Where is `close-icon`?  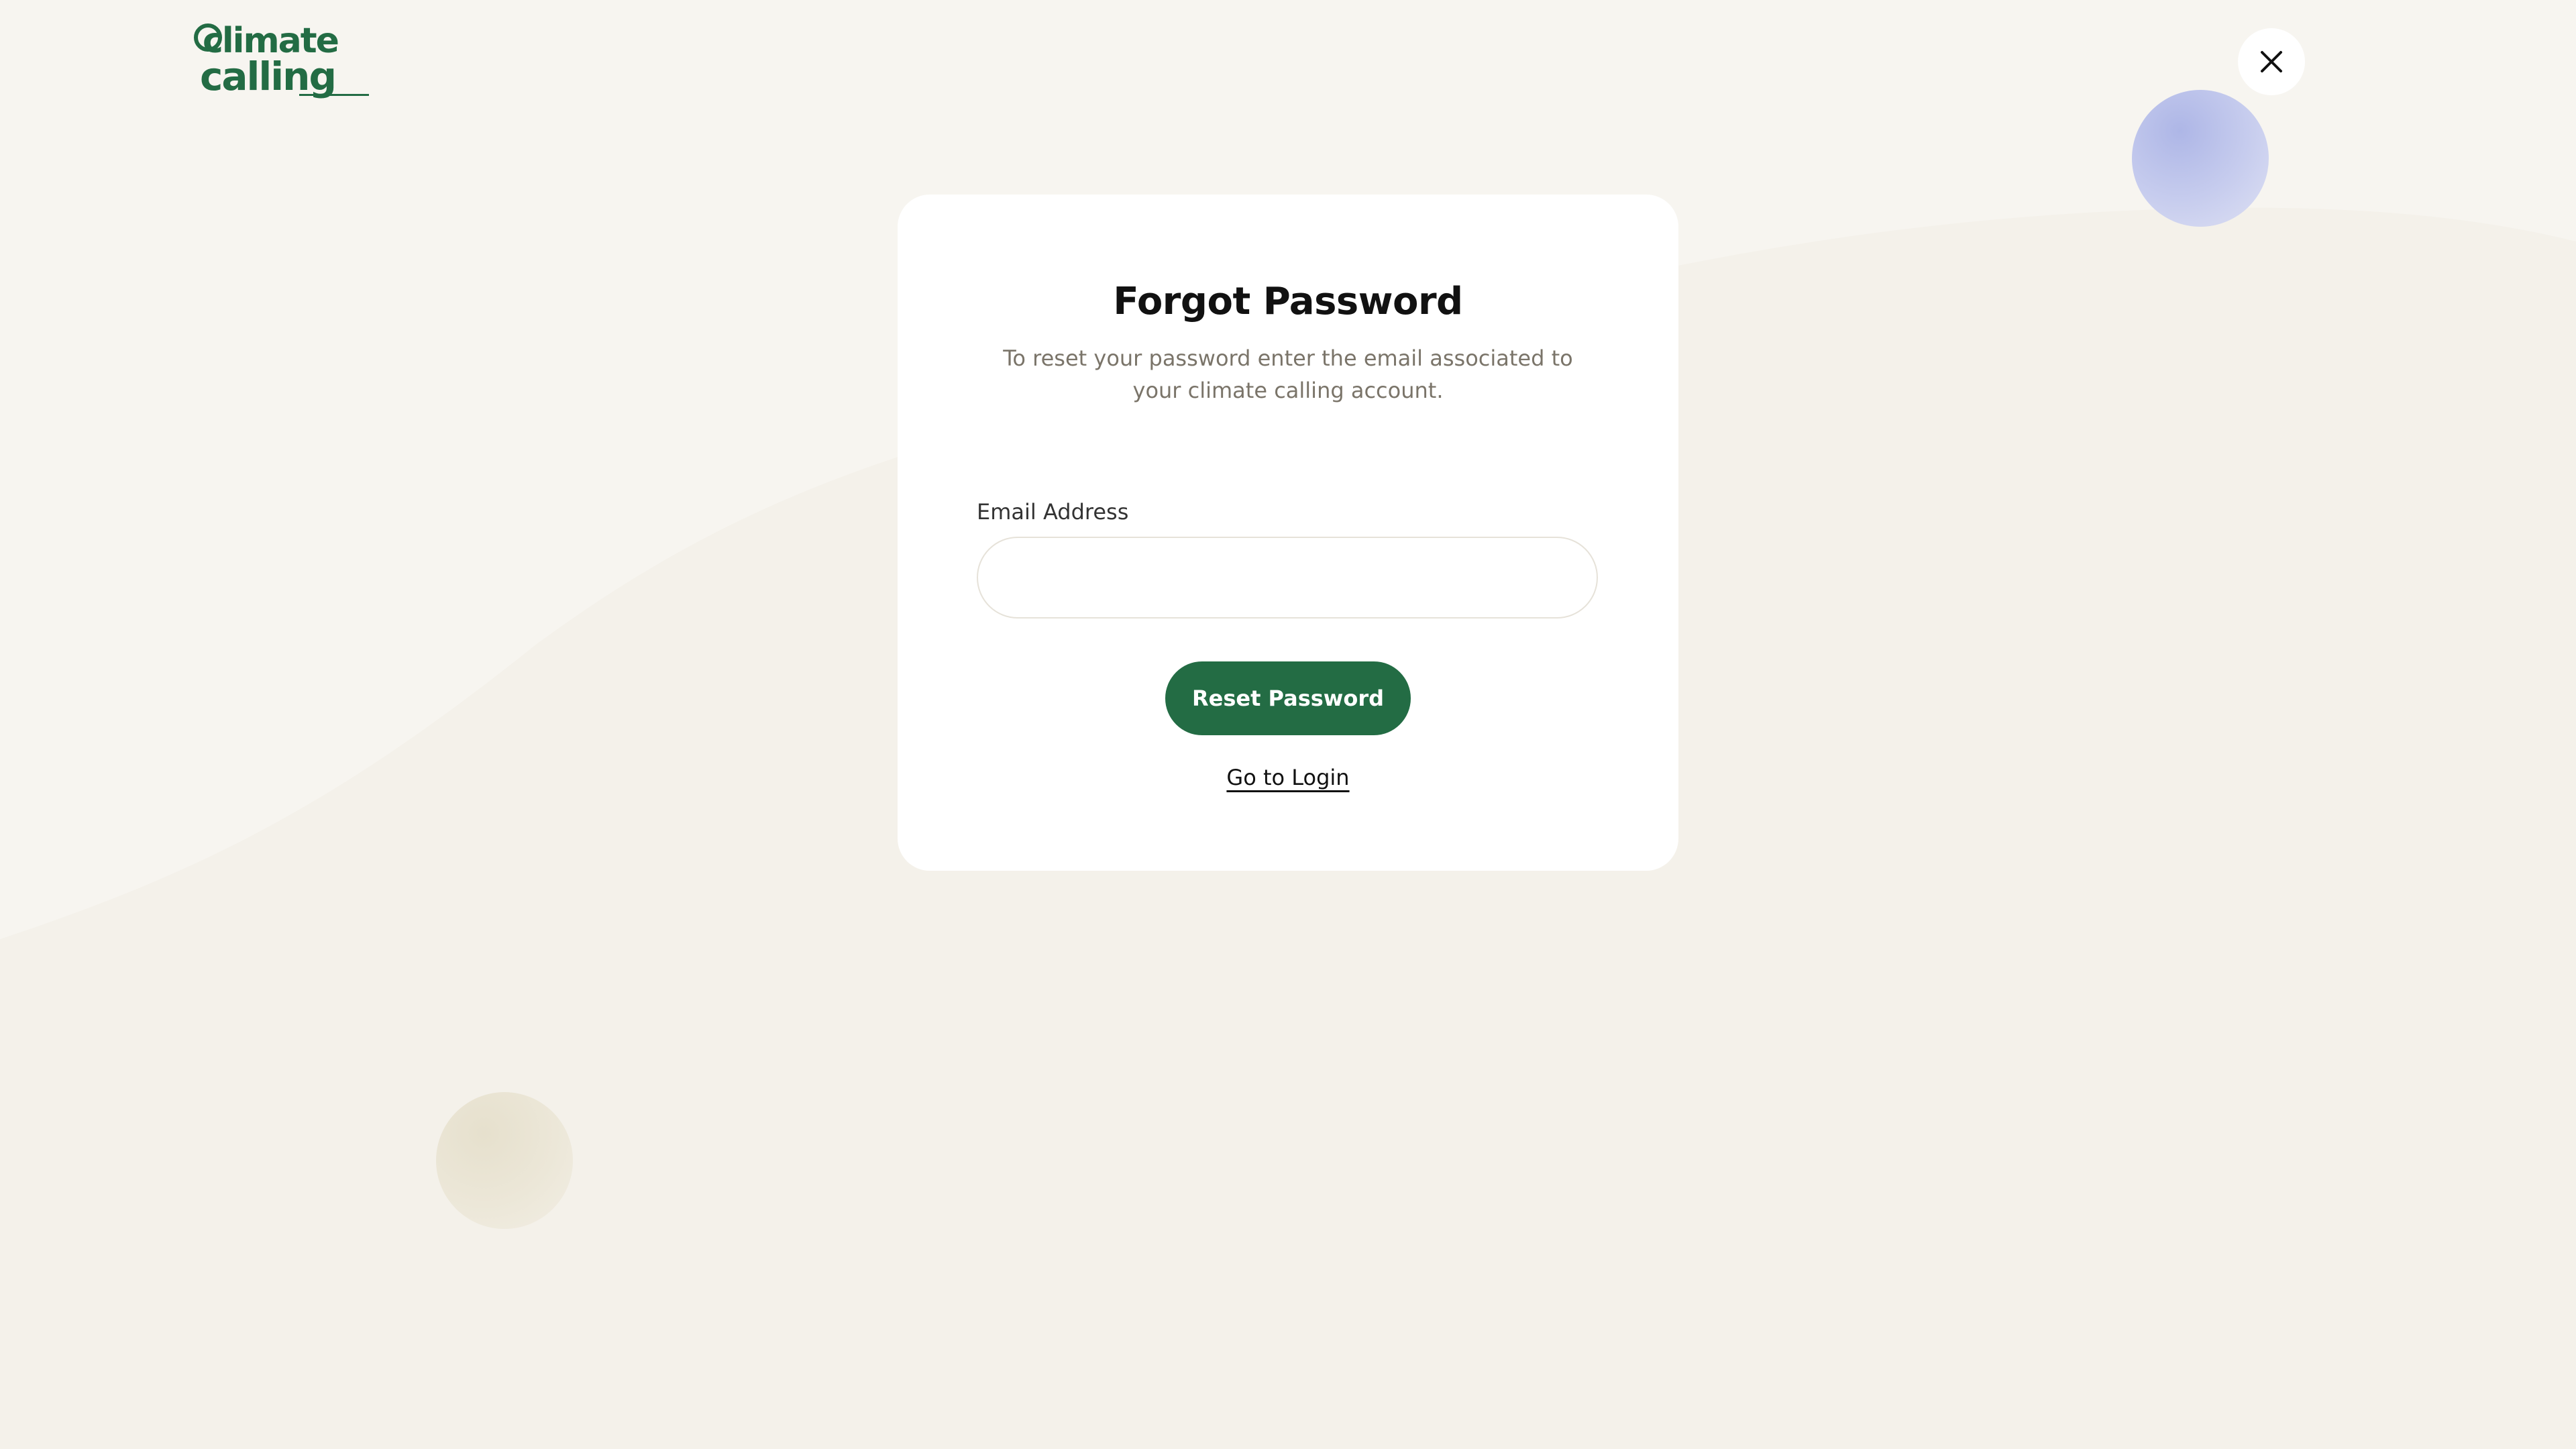 close-icon is located at coordinates (2271, 61).